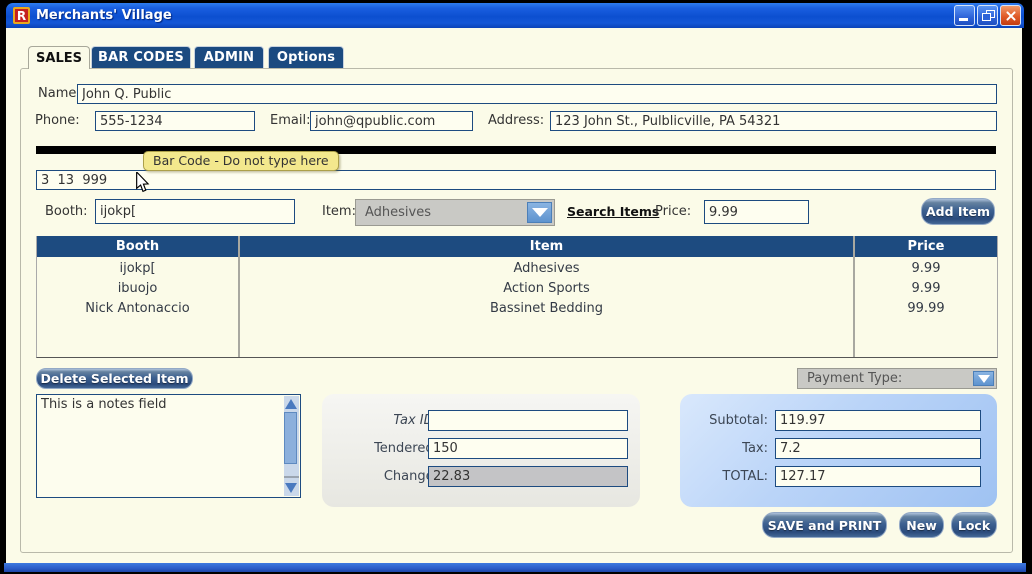 This screenshot has height=574, width=1032. What do you see at coordinates (241, 161) in the screenshot?
I see `barcode-tooltip: Bar Code - Do not type here` at bounding box center [241, 161].